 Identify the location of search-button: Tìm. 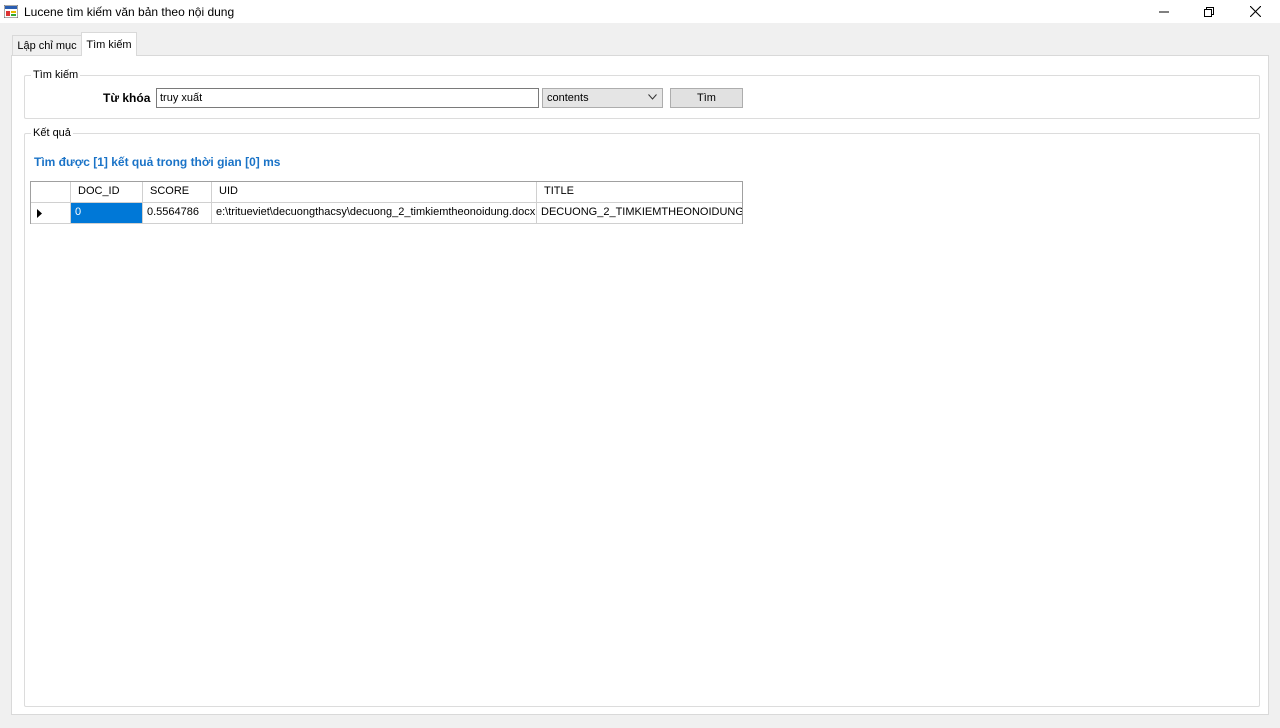
(706, 98).